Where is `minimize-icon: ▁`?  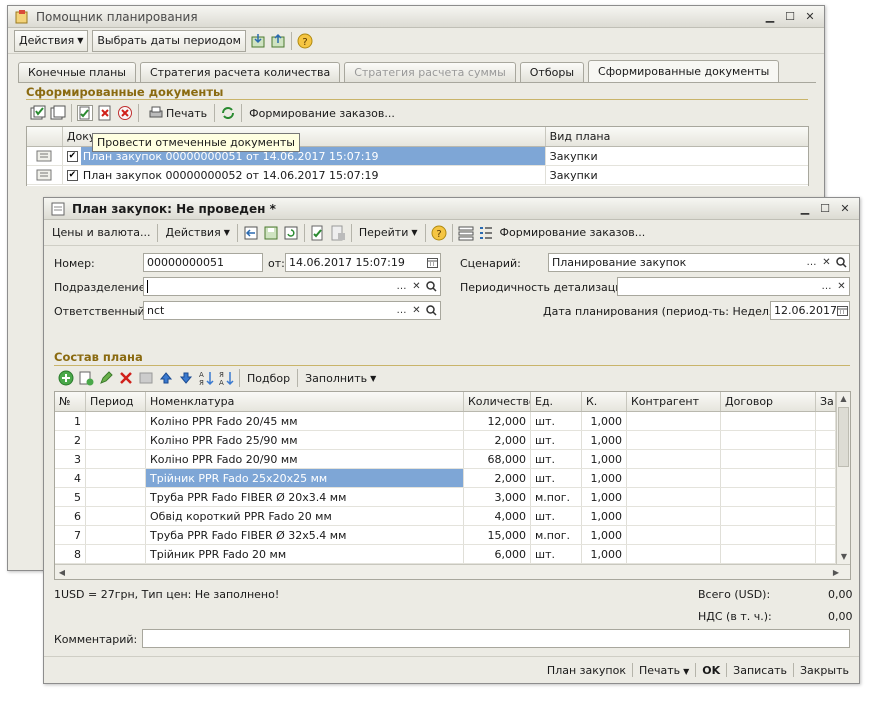
minimize-icon: ▁ is located at coordinates (770, 17).